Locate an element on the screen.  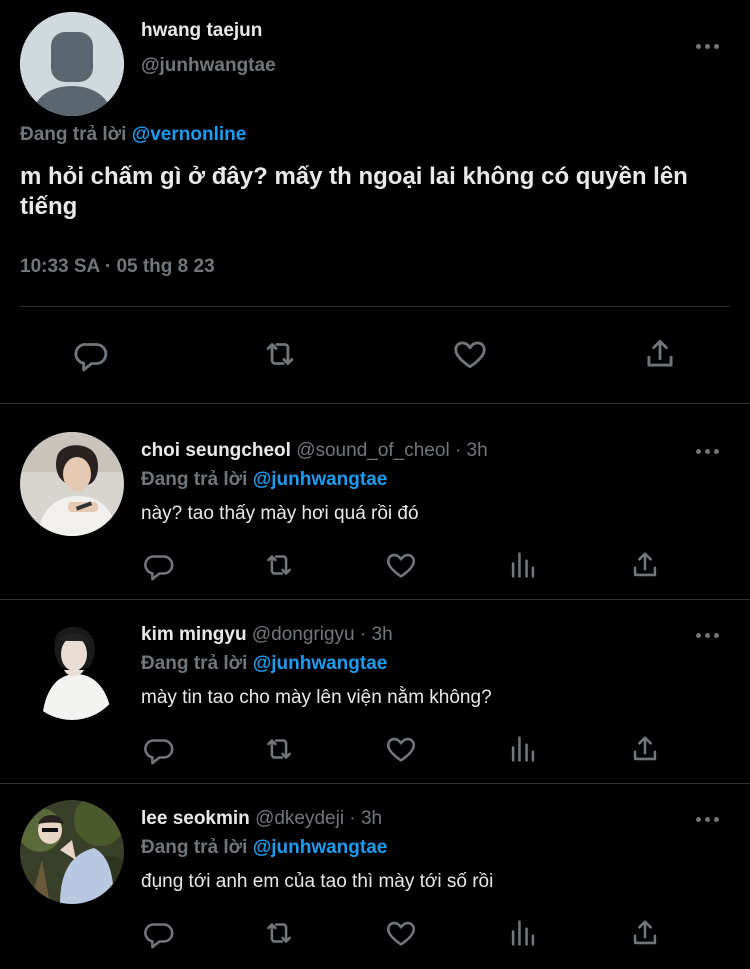
default-avatar-icon is located at coordinates (72, 64).